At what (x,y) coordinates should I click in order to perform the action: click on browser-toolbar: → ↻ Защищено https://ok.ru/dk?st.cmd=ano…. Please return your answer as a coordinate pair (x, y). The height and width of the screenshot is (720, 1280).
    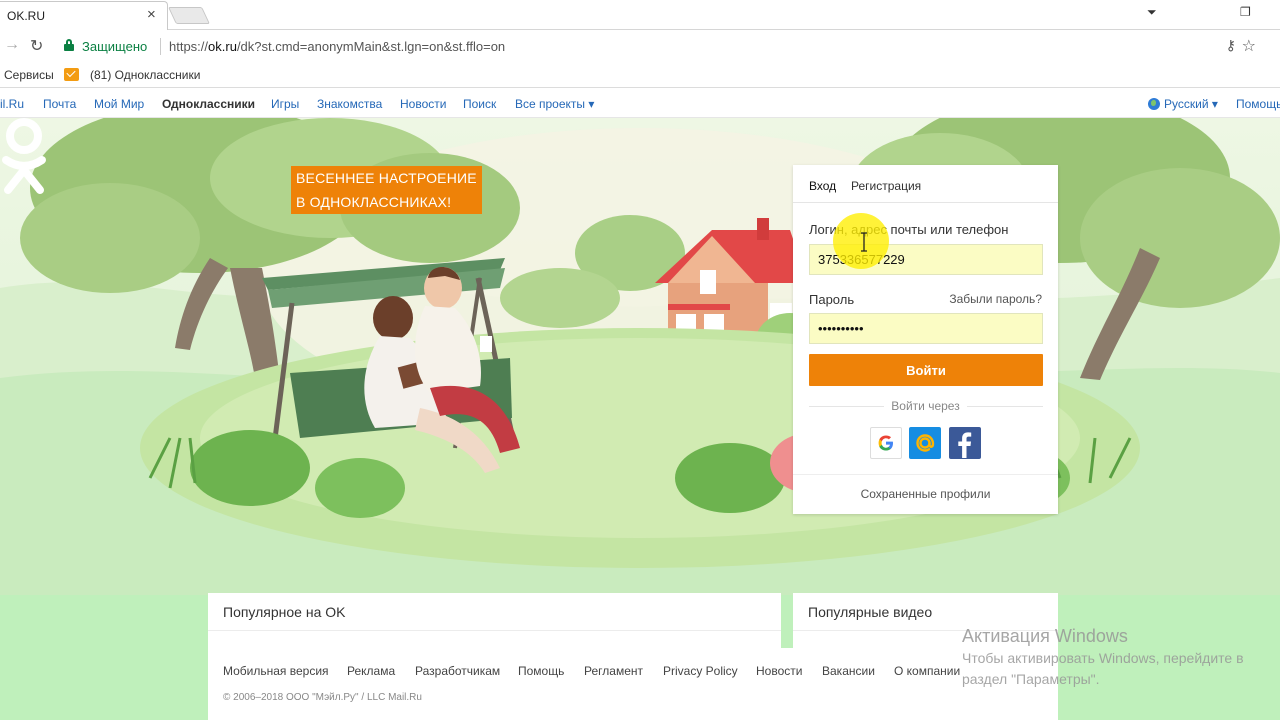
    Looking at the image, I should click on (640, 46).